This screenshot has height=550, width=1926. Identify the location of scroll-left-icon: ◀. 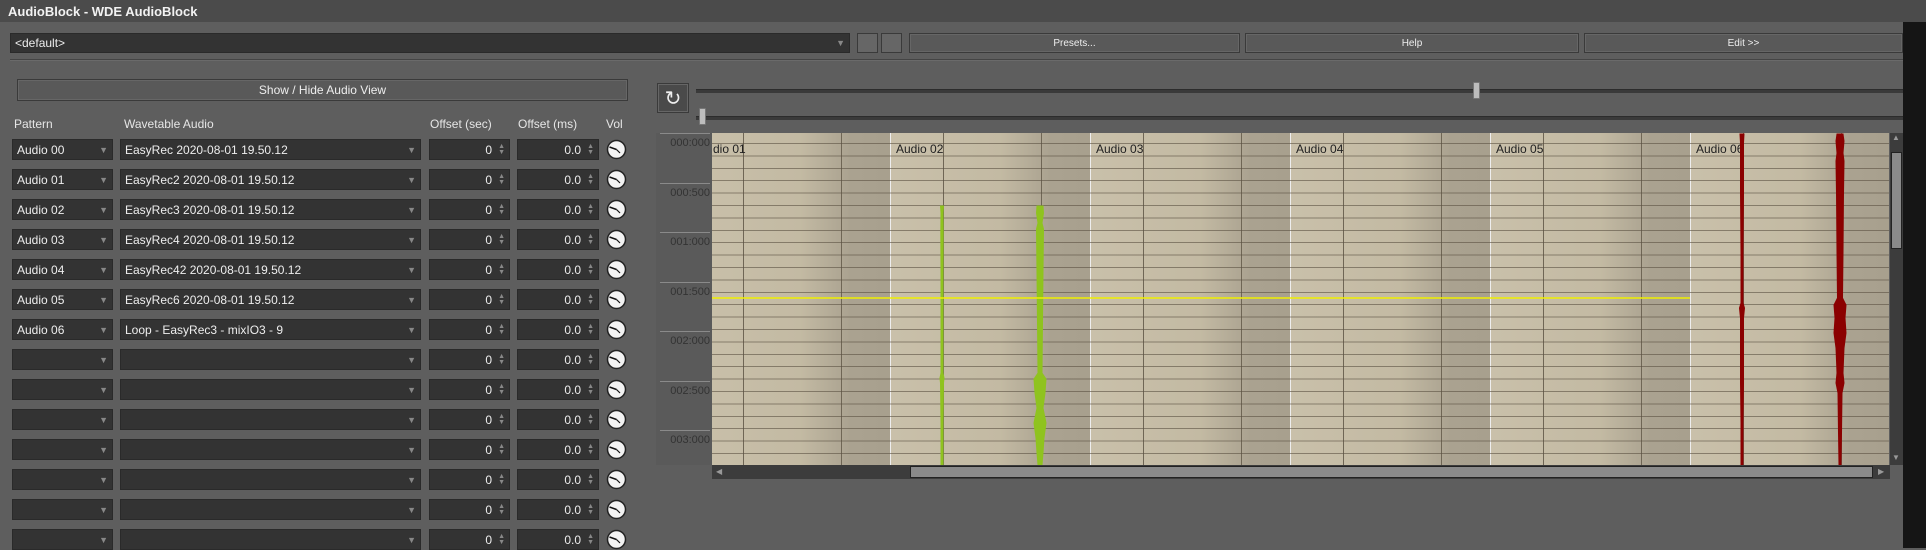
(719, 471).